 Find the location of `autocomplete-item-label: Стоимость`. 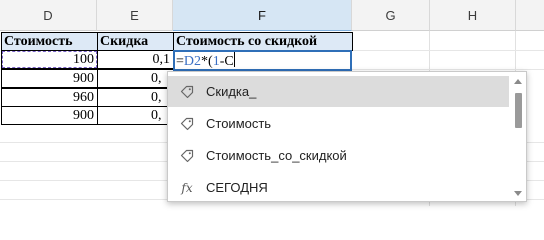

autocomplete-item-label: Стоимость is located at coordinates (239, 123).